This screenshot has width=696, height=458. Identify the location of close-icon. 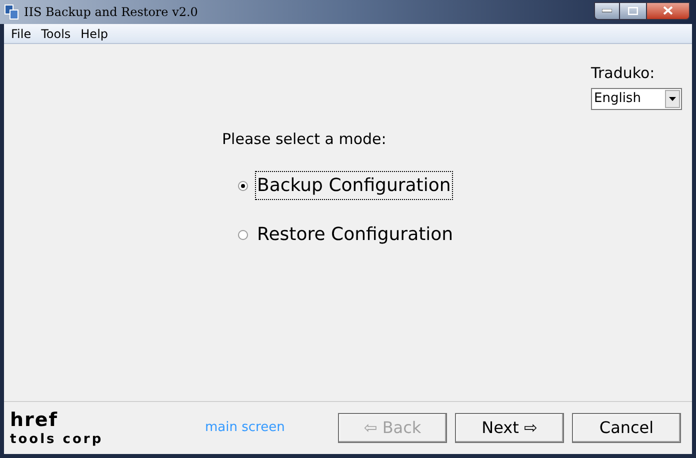
(668, 10).